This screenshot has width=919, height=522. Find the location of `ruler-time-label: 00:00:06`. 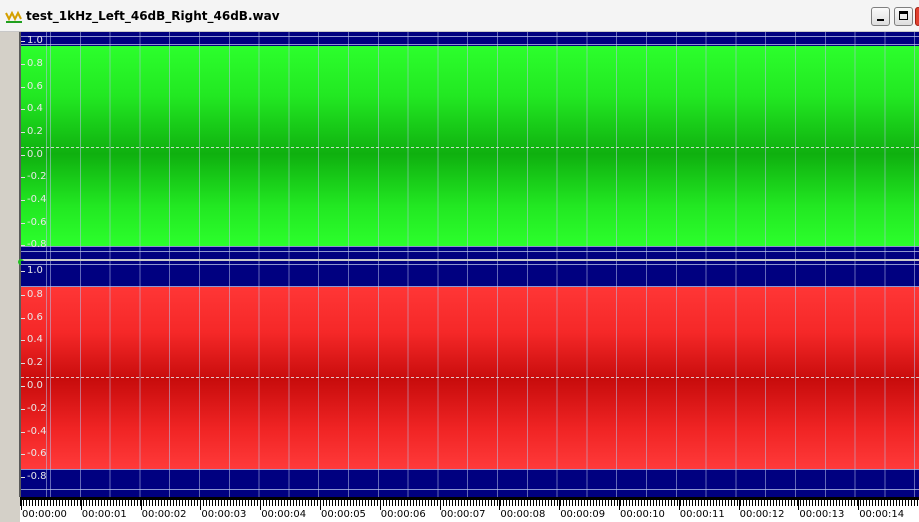

ruler-time-label: 00:00:06 is located at coordinates (403, 514).